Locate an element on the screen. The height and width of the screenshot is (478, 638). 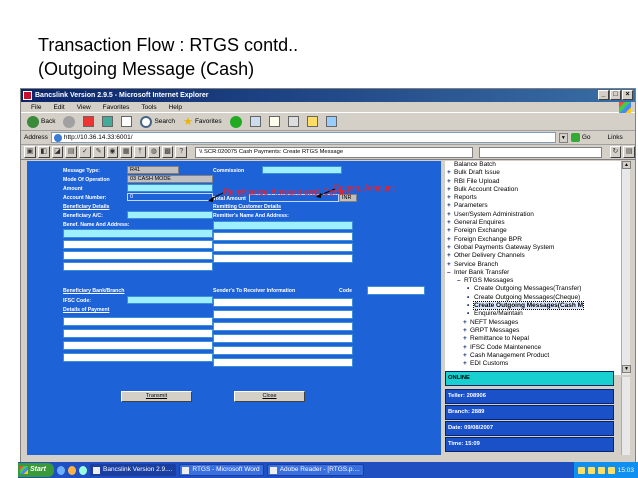
app-tool-7: ◉ is located at coordinates (112, 152).